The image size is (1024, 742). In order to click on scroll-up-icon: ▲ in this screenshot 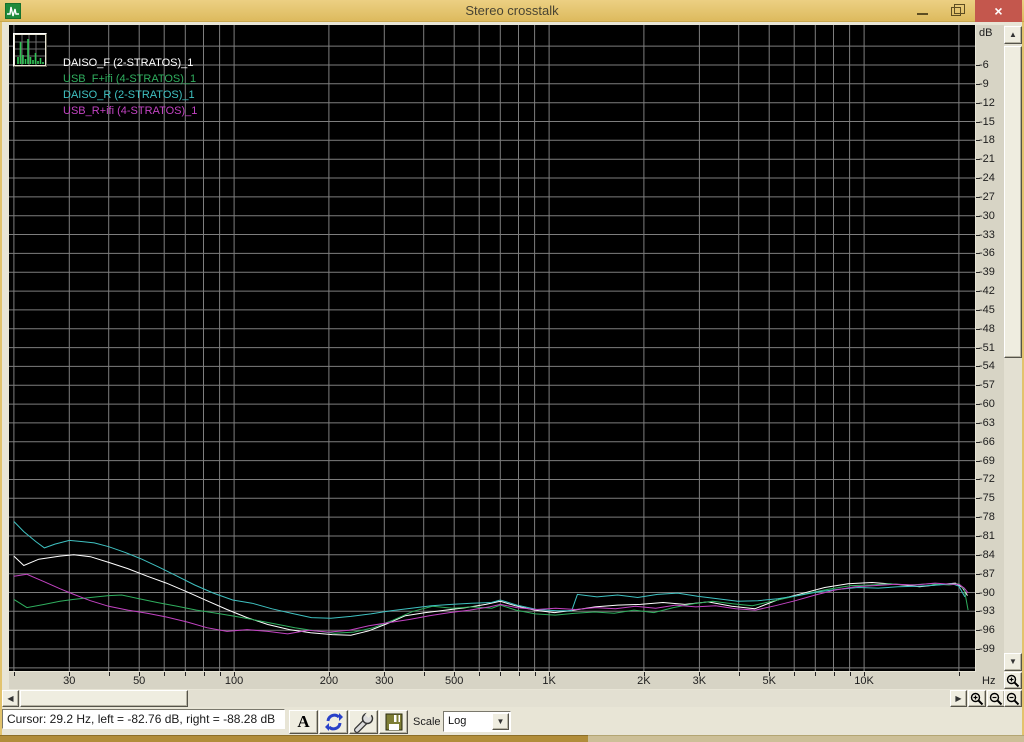, I will do `click(1013, 34)`.